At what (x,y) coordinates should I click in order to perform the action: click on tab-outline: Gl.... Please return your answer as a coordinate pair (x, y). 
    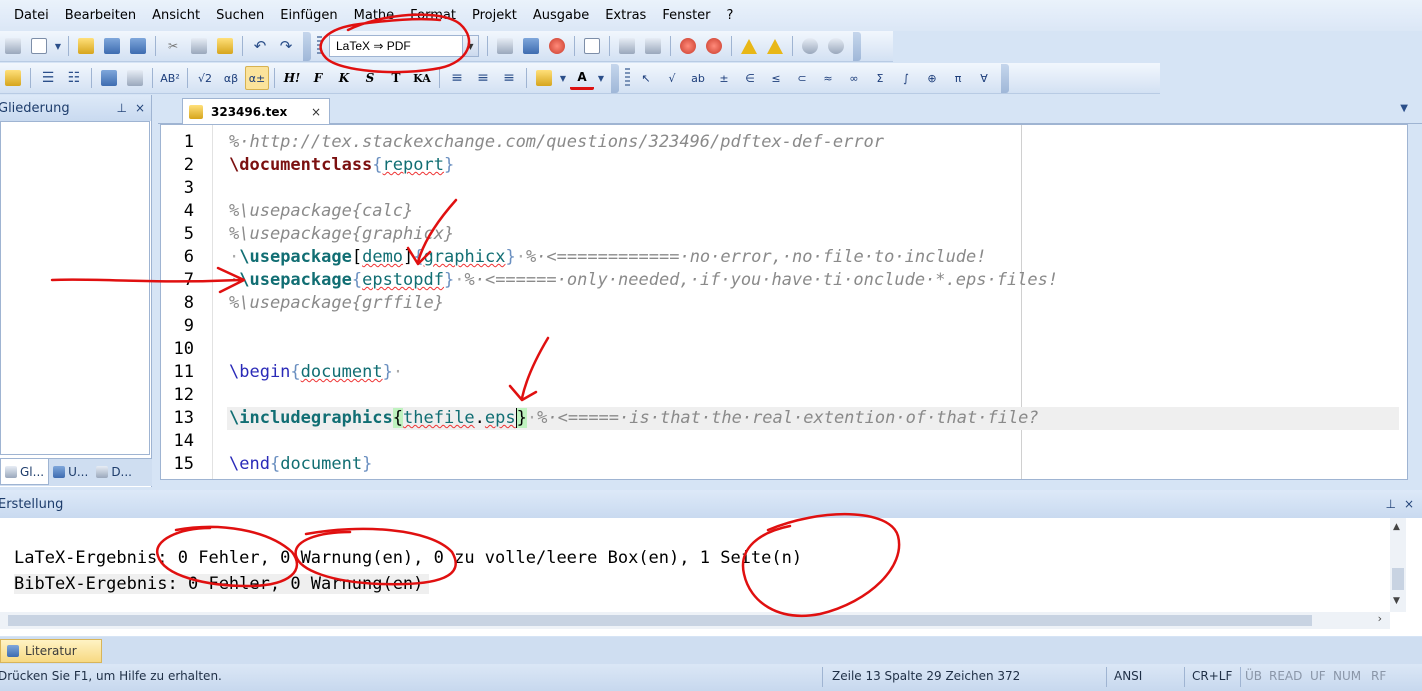
    Looking at the image, I should click on (25, 472).